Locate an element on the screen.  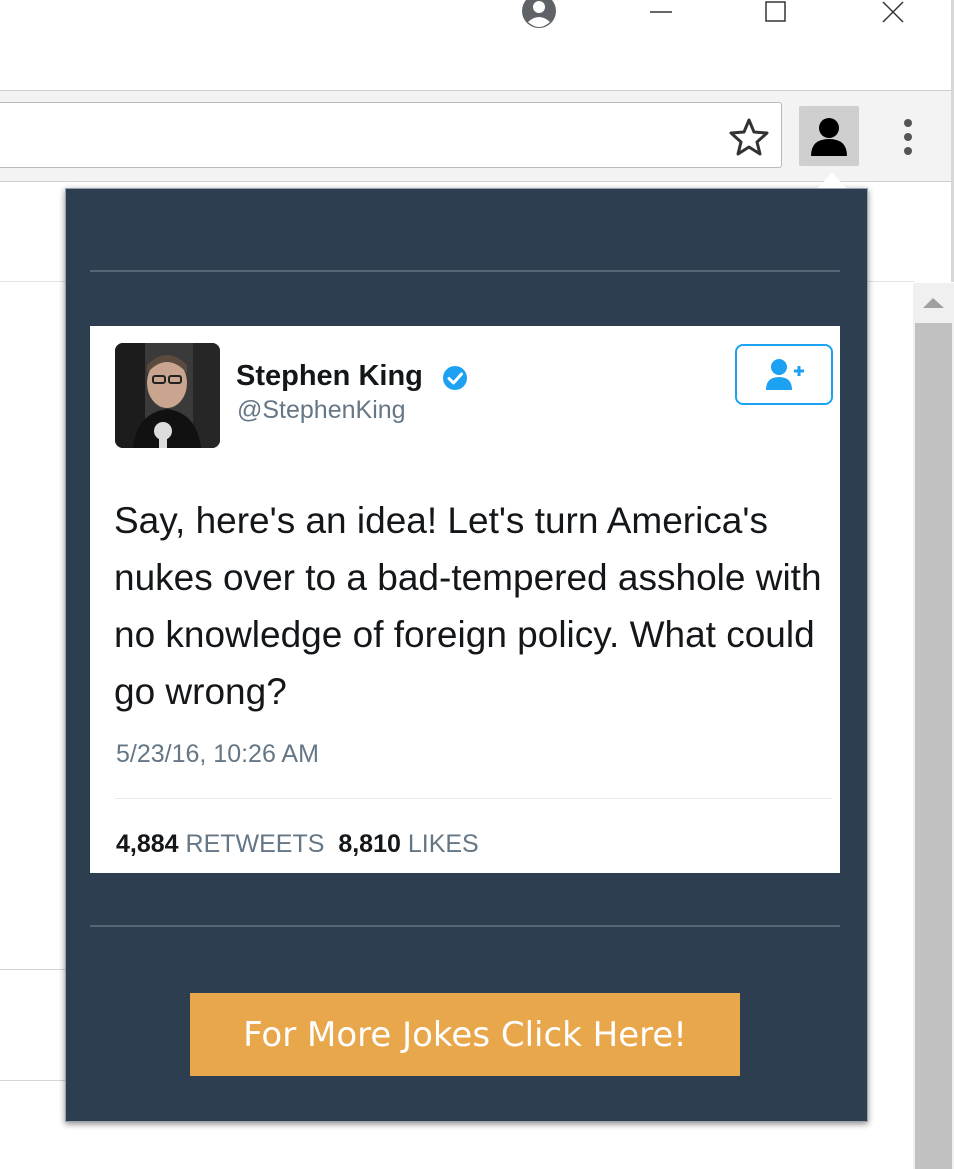
verified-badge-icon is located at coordinates (455, 378).